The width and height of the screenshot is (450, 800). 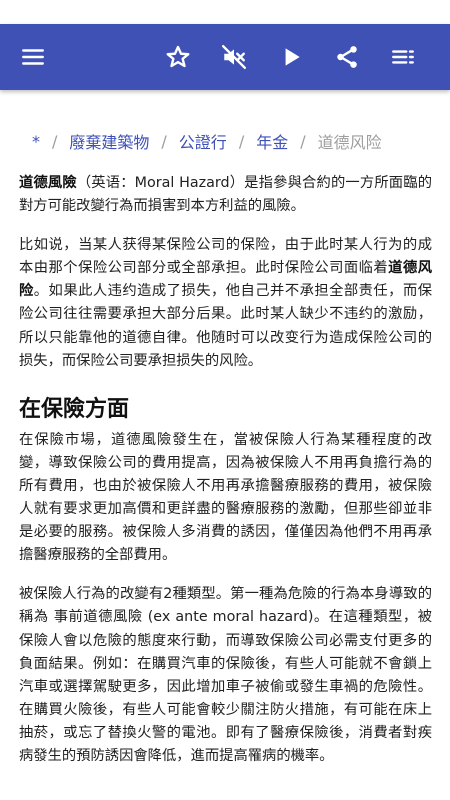 What do you see at coordinates (225, 12) in the screenshot?
I see `status-bar-area` at bounding box center [225, 12].